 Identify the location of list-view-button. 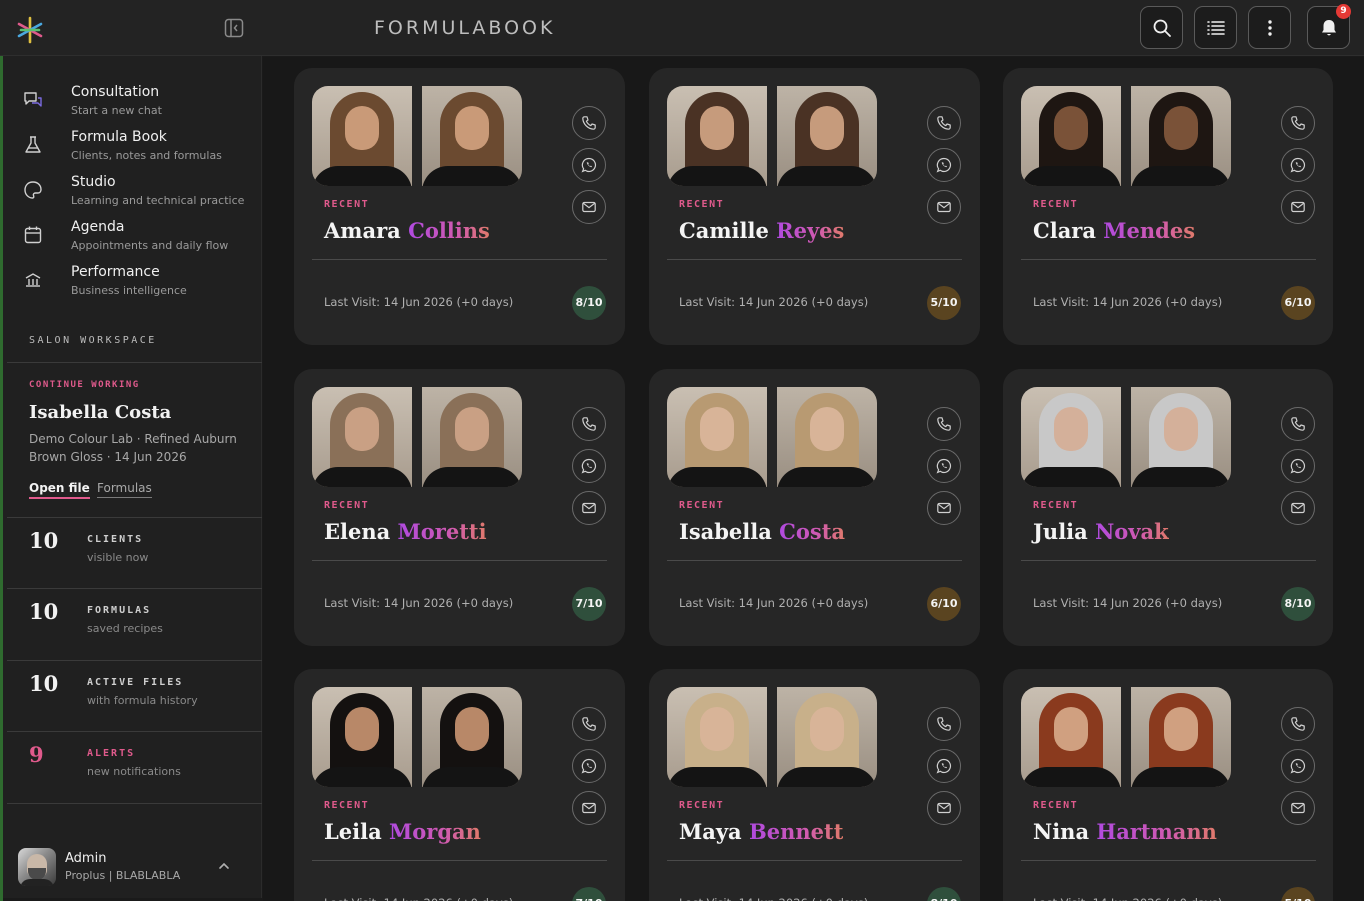
(1215, 27).